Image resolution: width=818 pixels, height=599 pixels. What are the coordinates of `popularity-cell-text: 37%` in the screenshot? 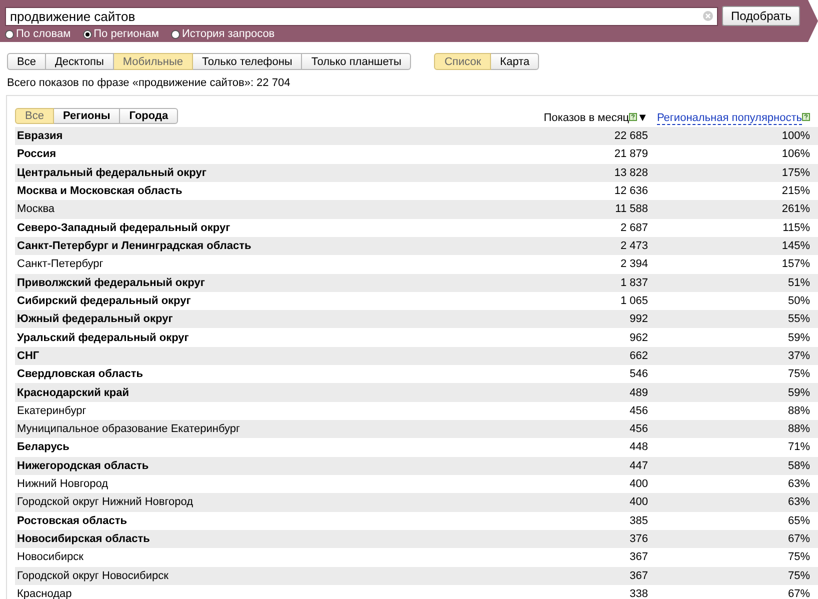 It's located at (798, 356).